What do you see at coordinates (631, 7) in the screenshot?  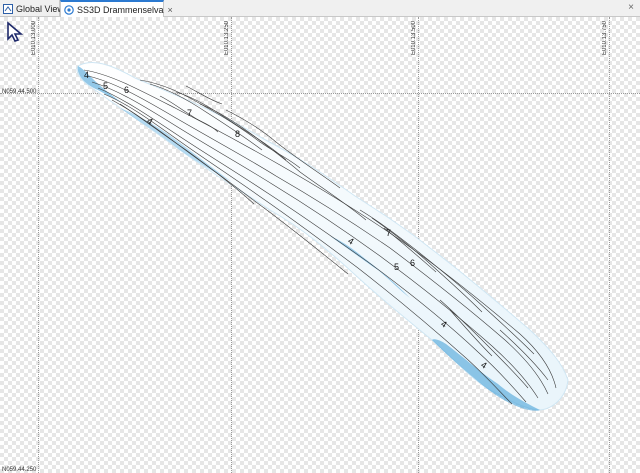 I see `close-window-icon: ×` at bounding box center [631, 7].